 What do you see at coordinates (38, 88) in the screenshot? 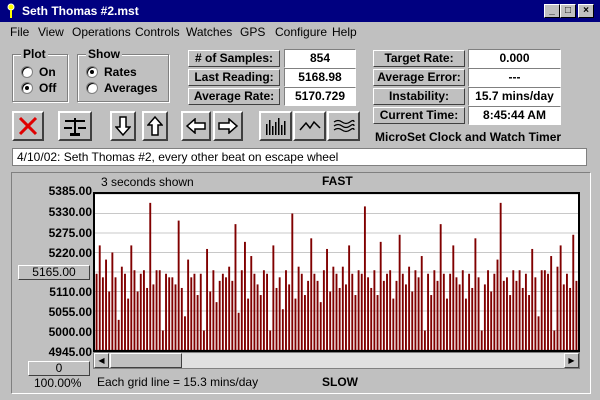
I see `plot-off-option: Off` at bounding box center [38, 88].